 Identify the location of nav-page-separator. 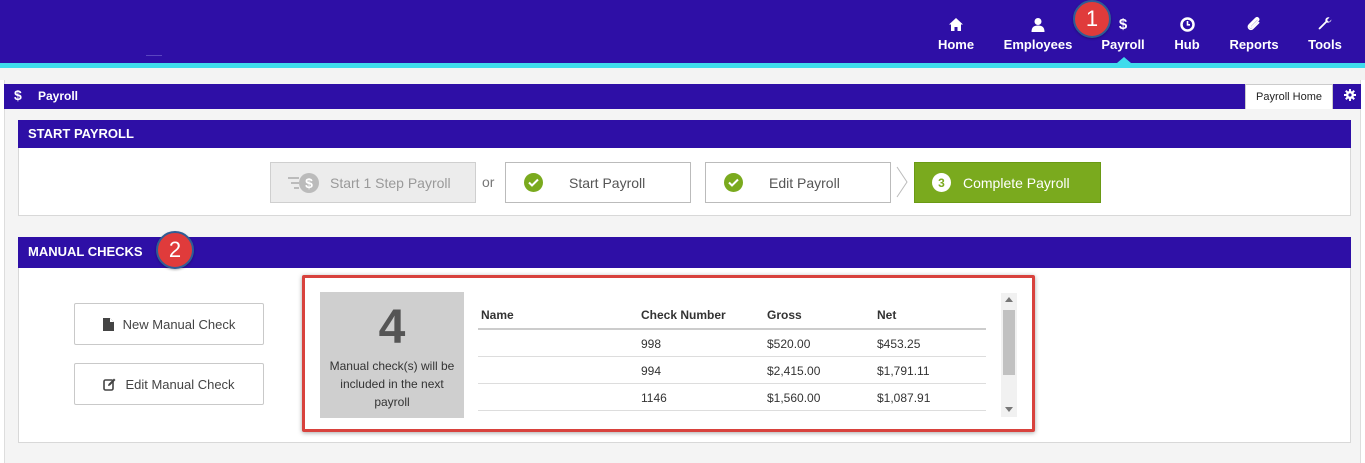
(682, 74).